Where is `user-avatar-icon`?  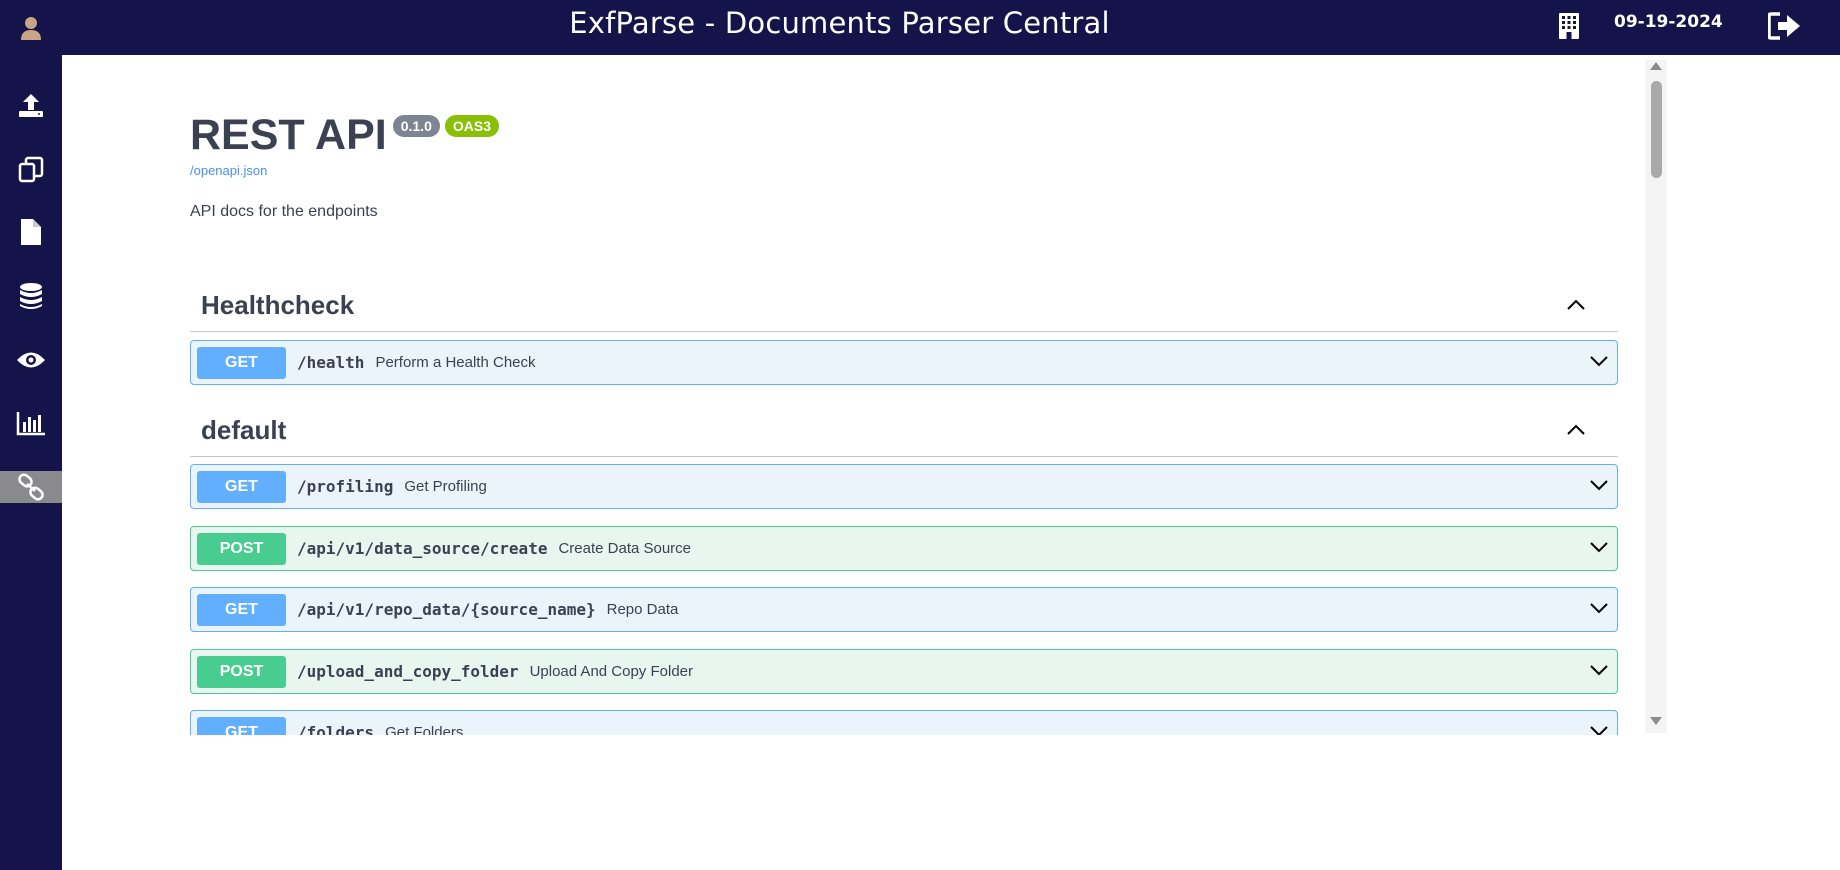
user-avatar-icon is located at coordinates (31, 27).